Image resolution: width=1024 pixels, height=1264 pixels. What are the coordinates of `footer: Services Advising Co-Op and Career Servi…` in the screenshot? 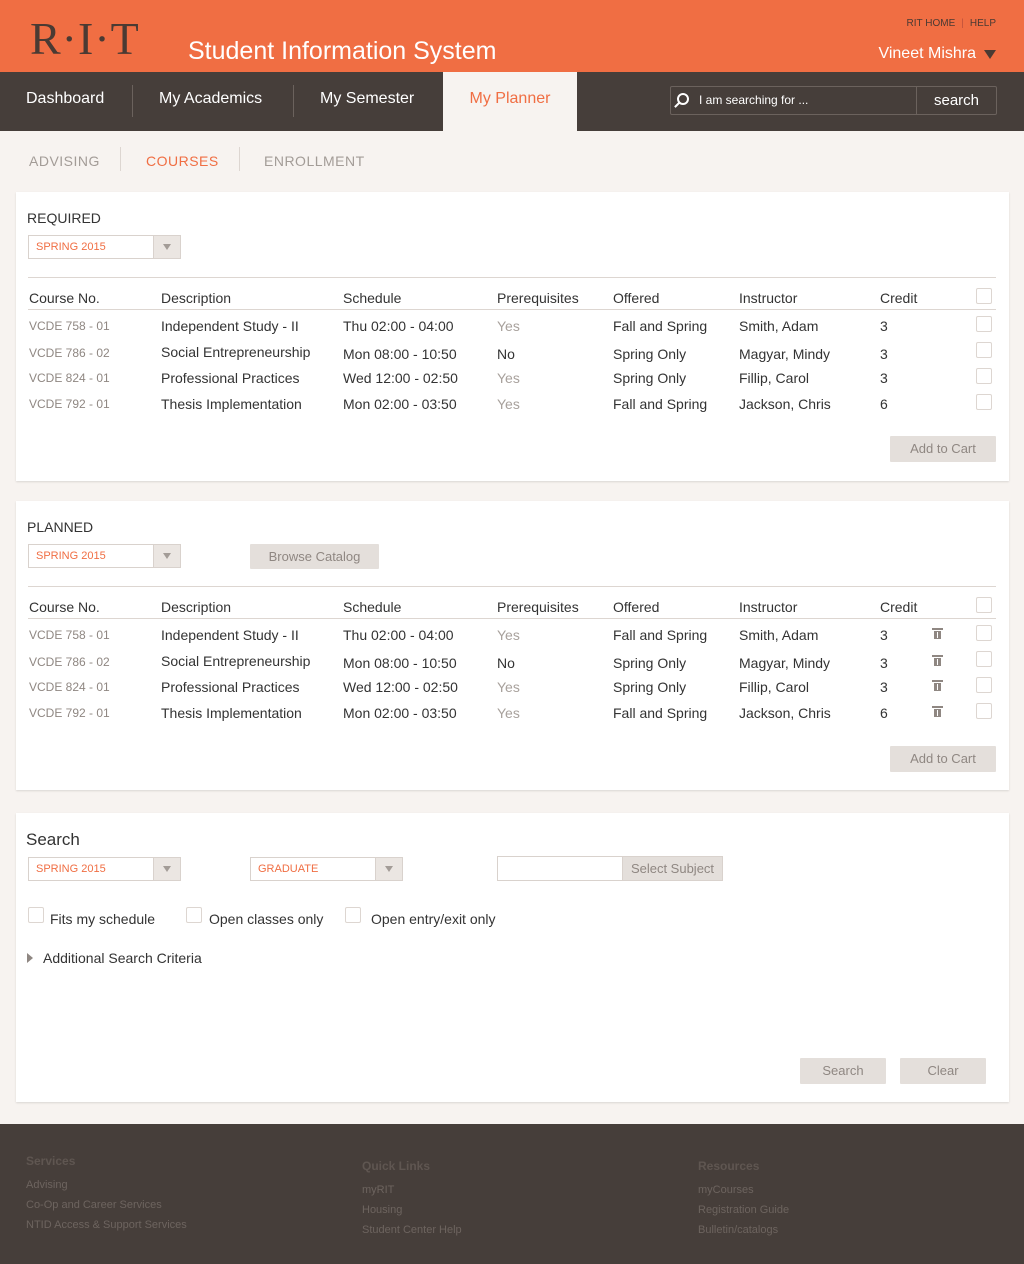 It's located at (512, 1194).